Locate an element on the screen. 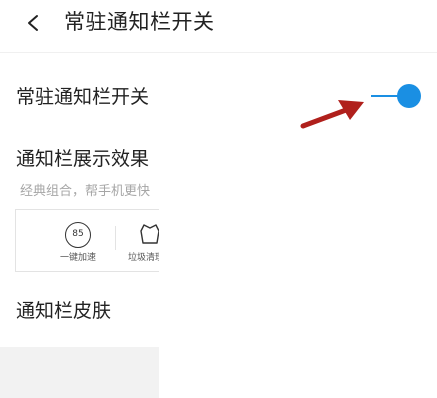  toggle-knob is located at coordinates (409, 96).